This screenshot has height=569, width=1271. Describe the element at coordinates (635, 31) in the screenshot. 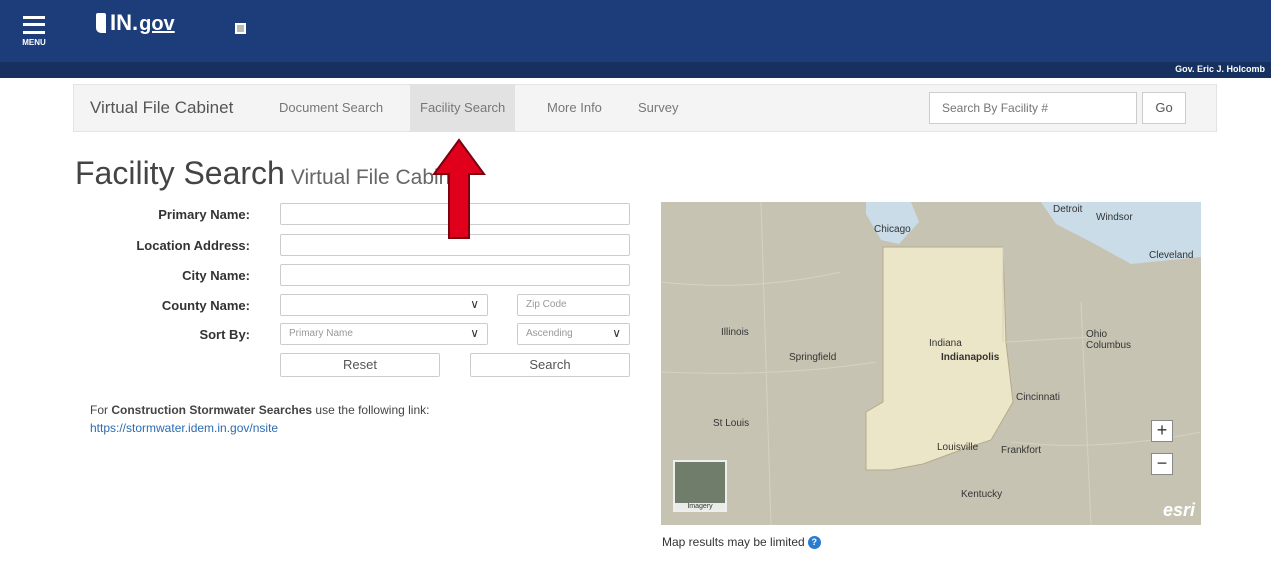

I see `top-header: MENU IN. gov` at that location.